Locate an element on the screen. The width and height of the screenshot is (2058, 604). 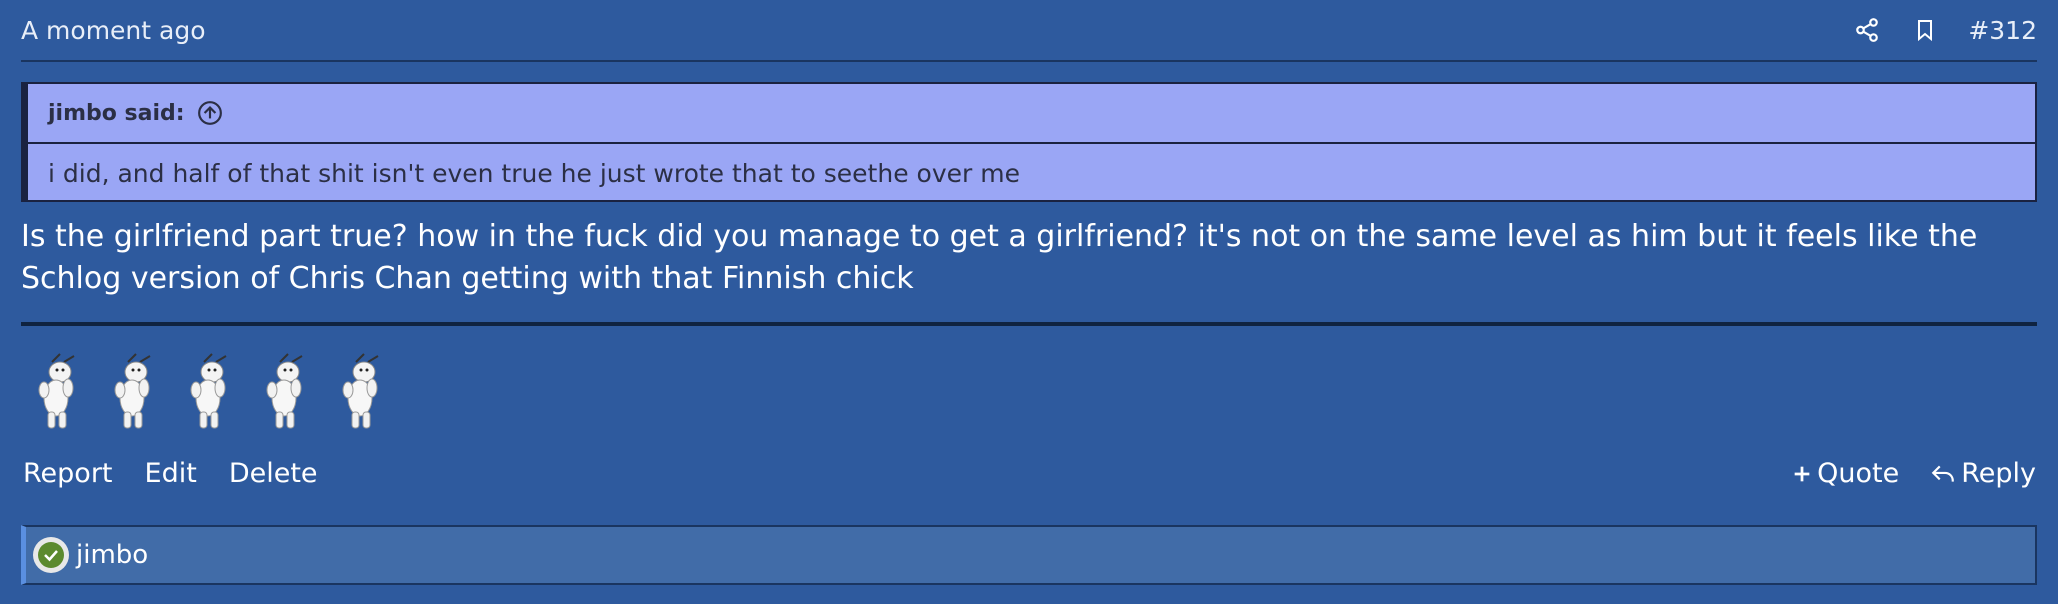
quote-author-label: jimbo said: is located at coordinates (116, 113).